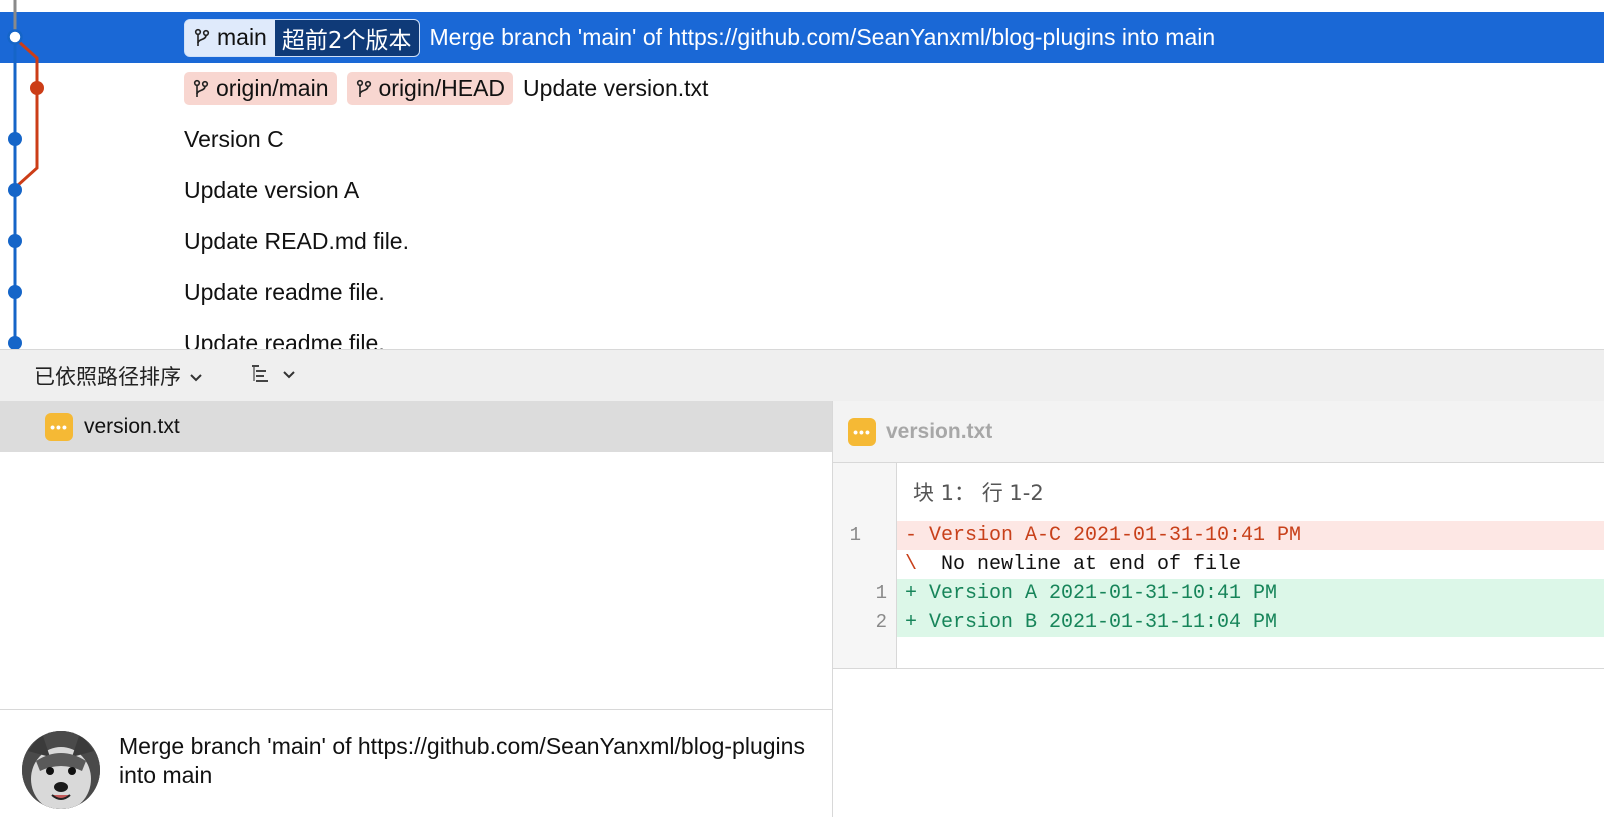 Image resolution: width=1604 pixels, height=817 pixels. I want to click on commit-message: Update READ.md file., so click(296, 241).